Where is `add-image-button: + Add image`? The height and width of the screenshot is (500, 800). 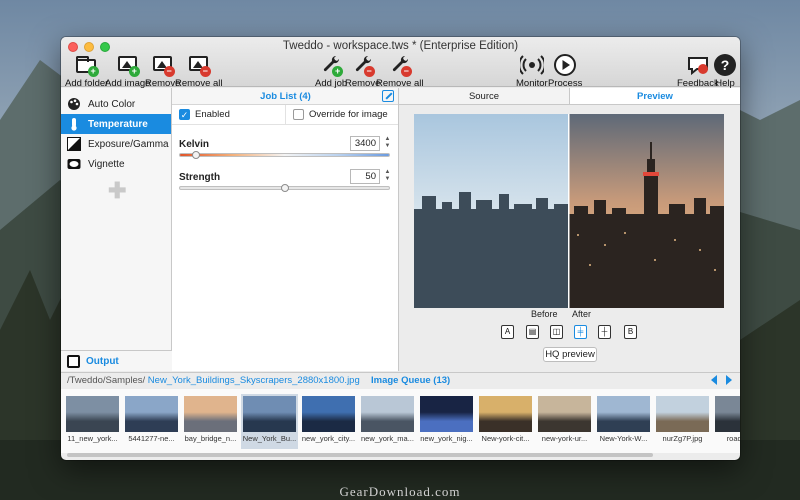 add-image-button: + Add image is located at coordinates (127, 71).